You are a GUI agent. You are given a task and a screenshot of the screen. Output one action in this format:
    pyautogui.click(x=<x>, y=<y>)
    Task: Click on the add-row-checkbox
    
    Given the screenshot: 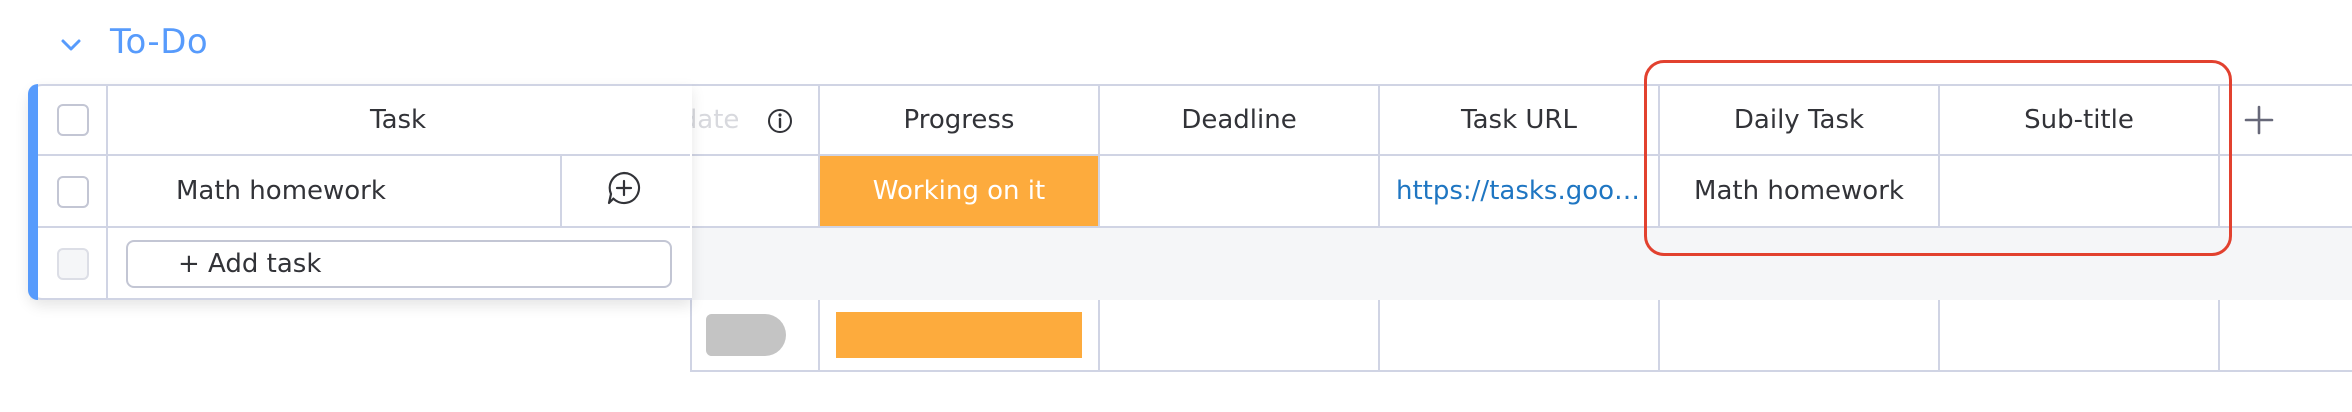 What is the action you would take?
    pyautogui.click(x=73, y=264)
    